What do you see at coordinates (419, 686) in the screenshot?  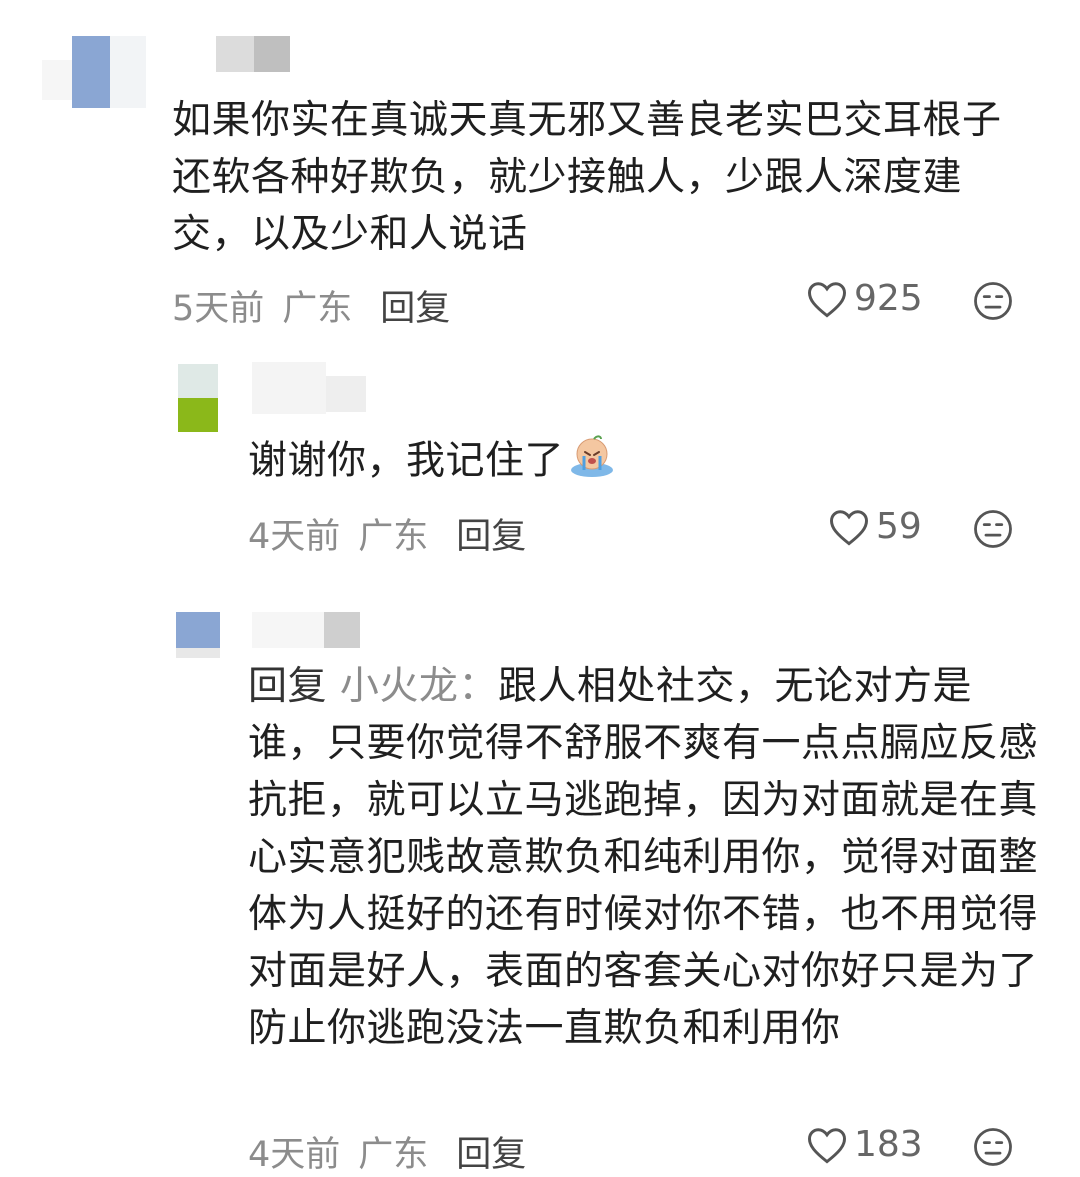 I see `reply-target-username: 小火龙：` at bounding box center [419, 686].